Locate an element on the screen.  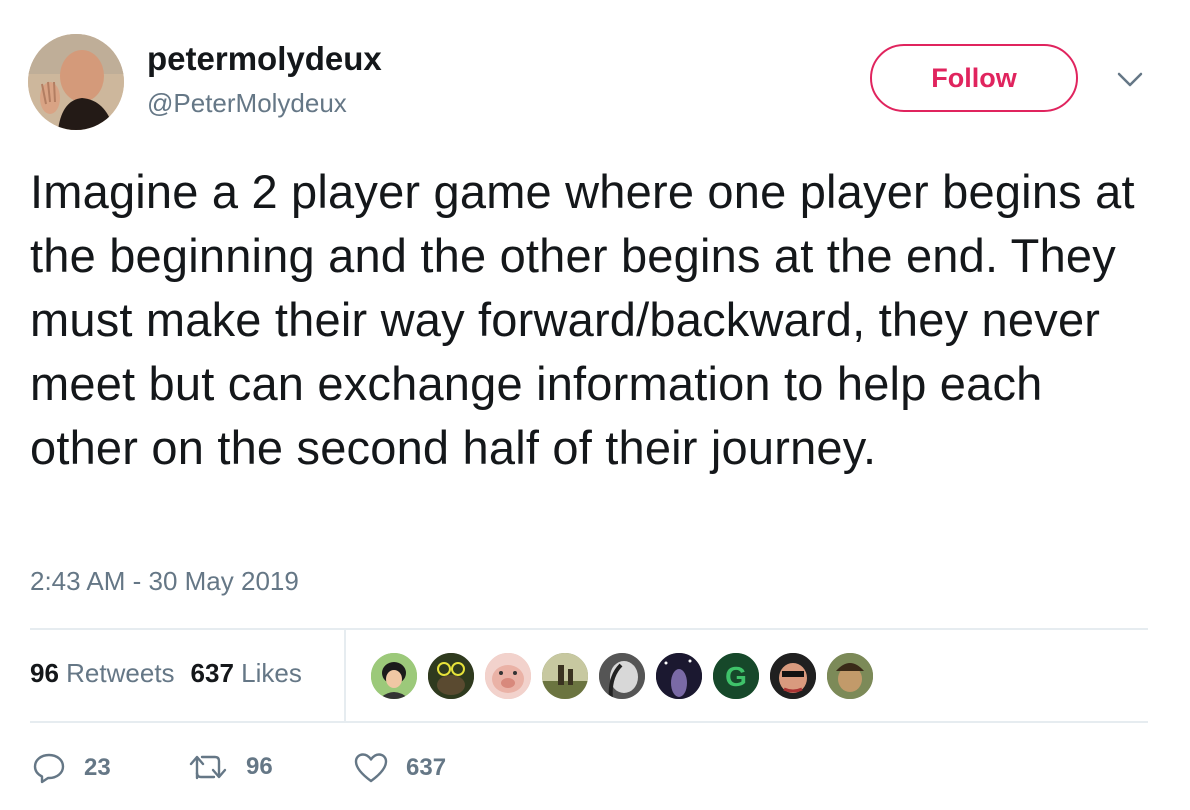
display-name: petermolydeux is located at coordinates (264, 59).